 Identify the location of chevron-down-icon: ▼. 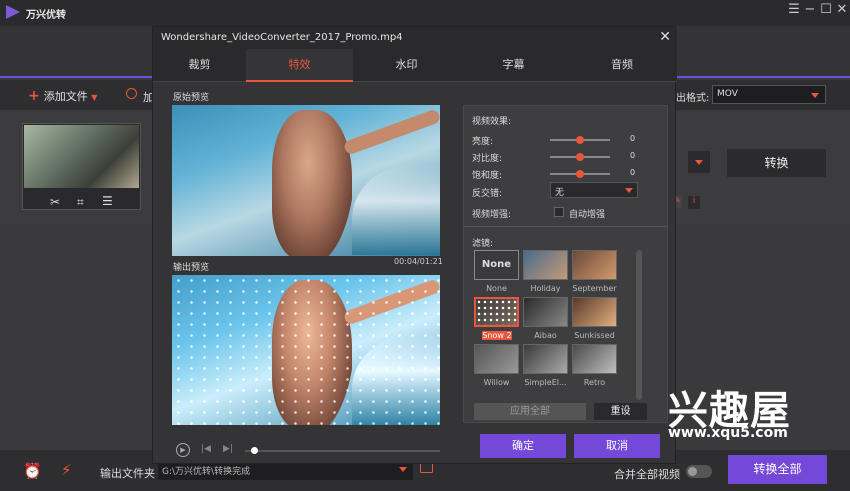
(94, 97).